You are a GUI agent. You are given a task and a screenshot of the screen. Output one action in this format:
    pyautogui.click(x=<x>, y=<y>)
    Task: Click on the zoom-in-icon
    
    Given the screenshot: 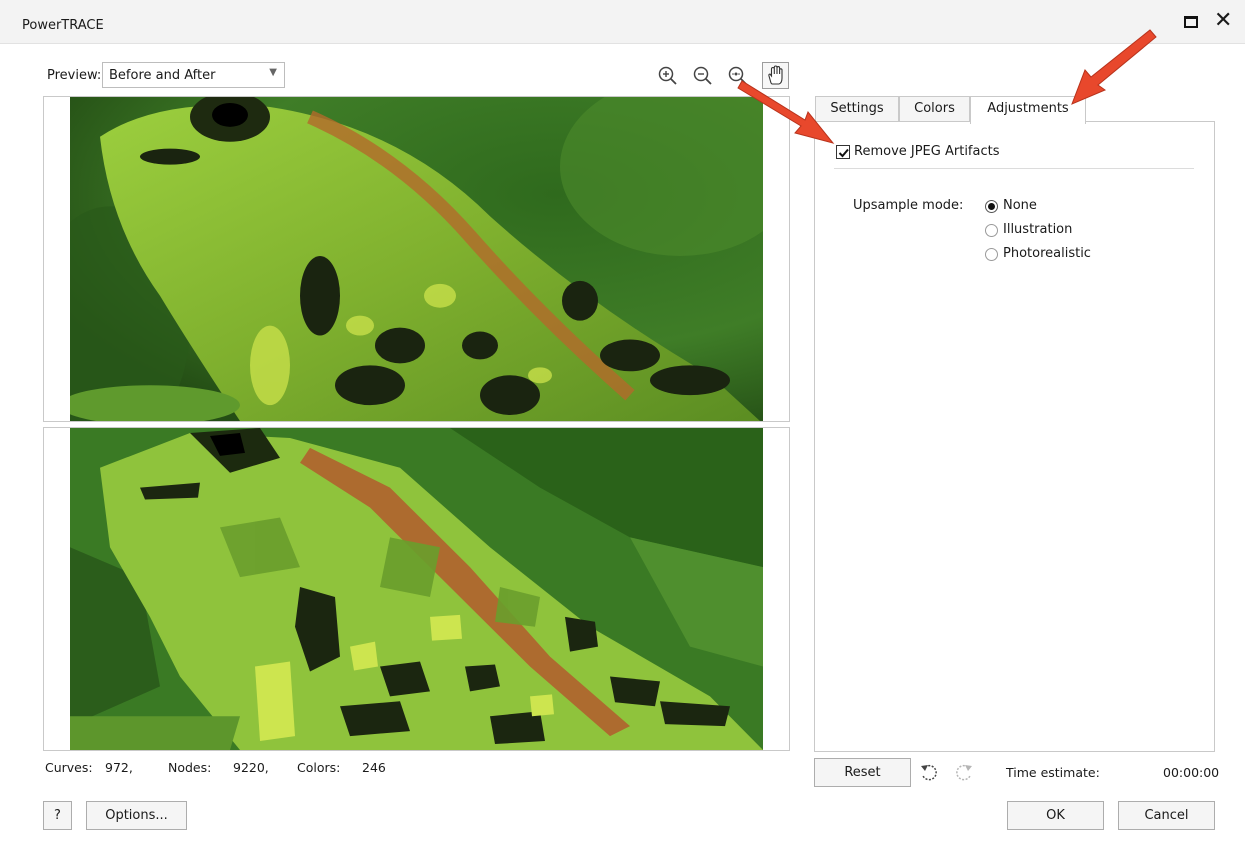 What is the action you would take?
    pyautogui.click(x=668, y=76)
    